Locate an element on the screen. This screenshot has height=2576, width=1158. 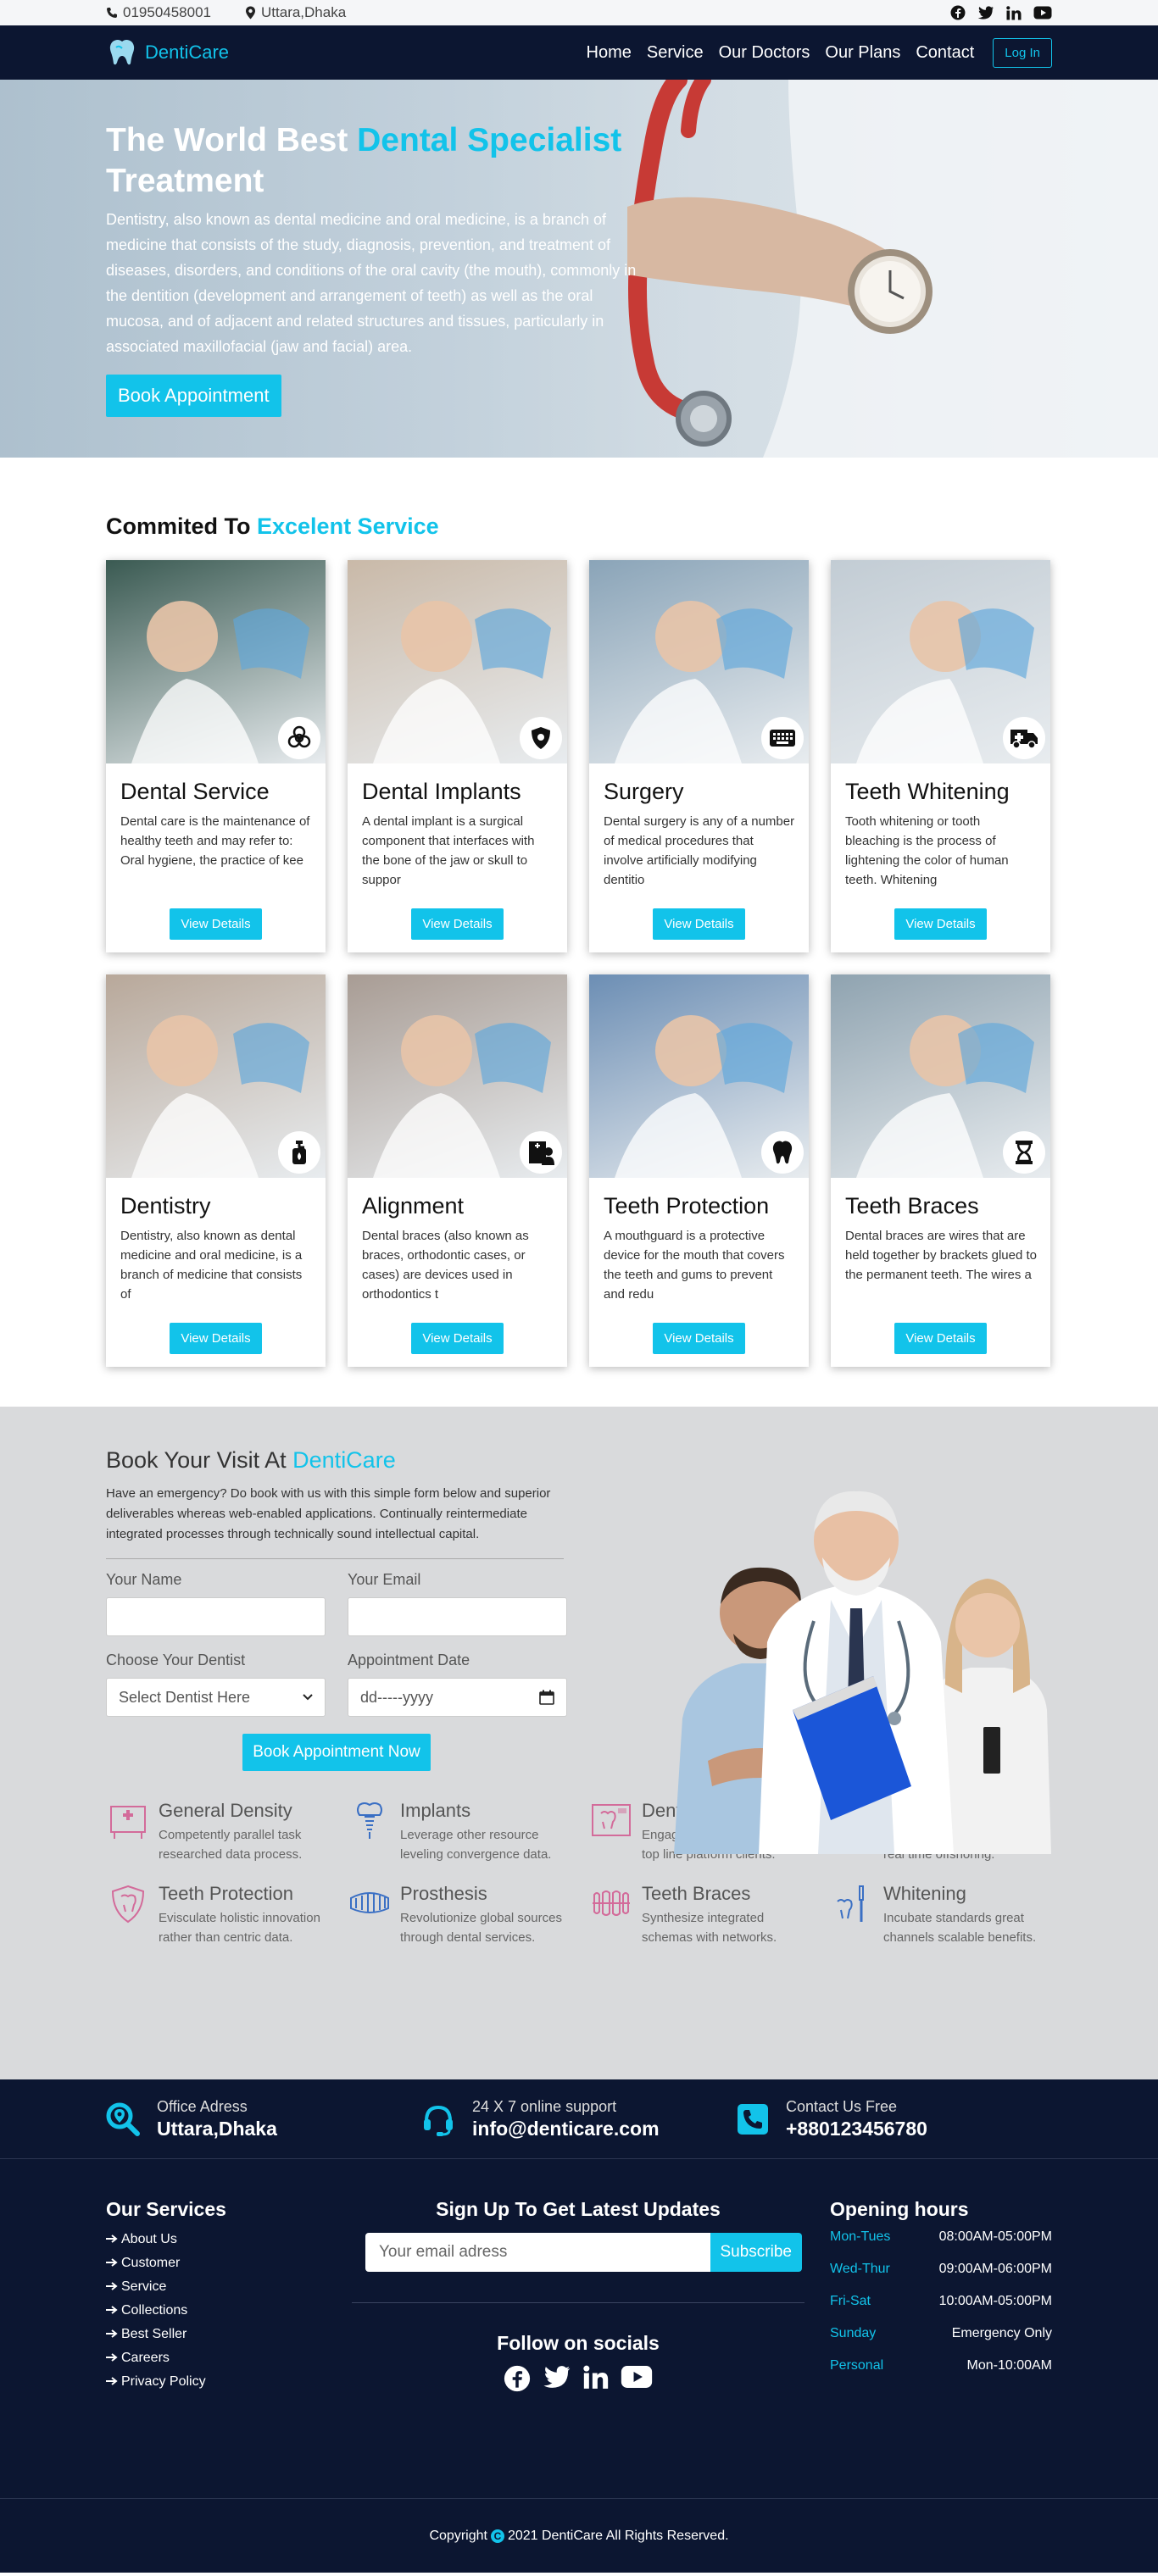
nav-our-doctors: Our Doctors is located at coordinates (764, 53).